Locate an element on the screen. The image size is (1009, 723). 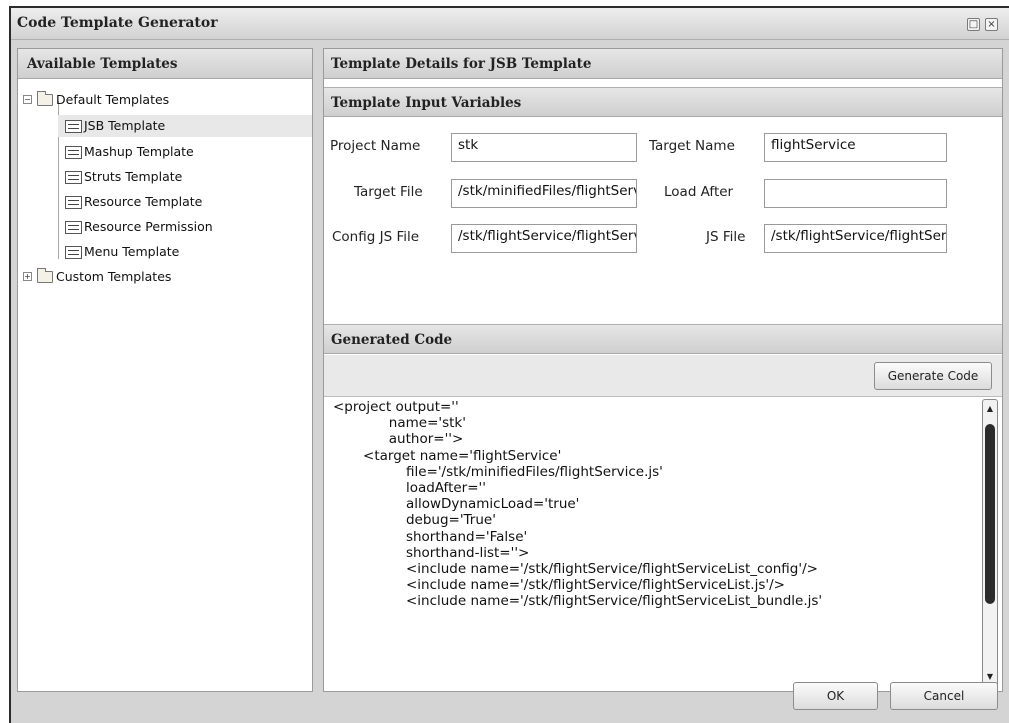
template-details-header: Template Details for JSB Template is located at coordinates (663, 64).